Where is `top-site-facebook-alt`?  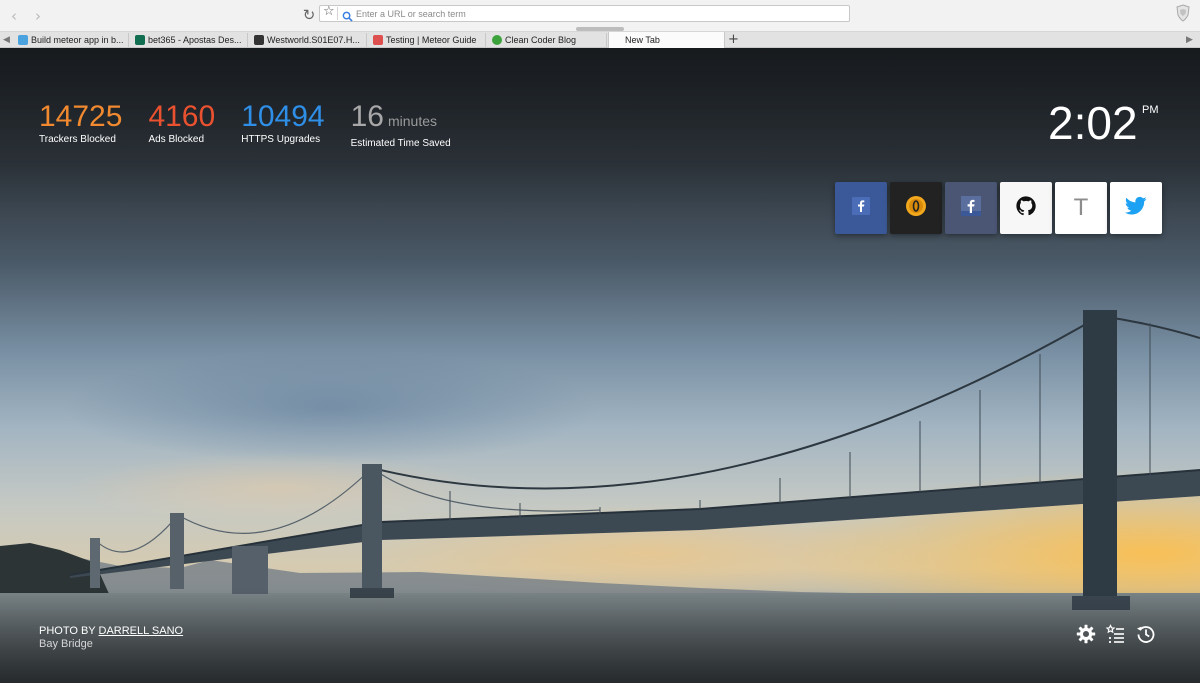 top-site-facebook-alt is located at coordinates (971, 208).